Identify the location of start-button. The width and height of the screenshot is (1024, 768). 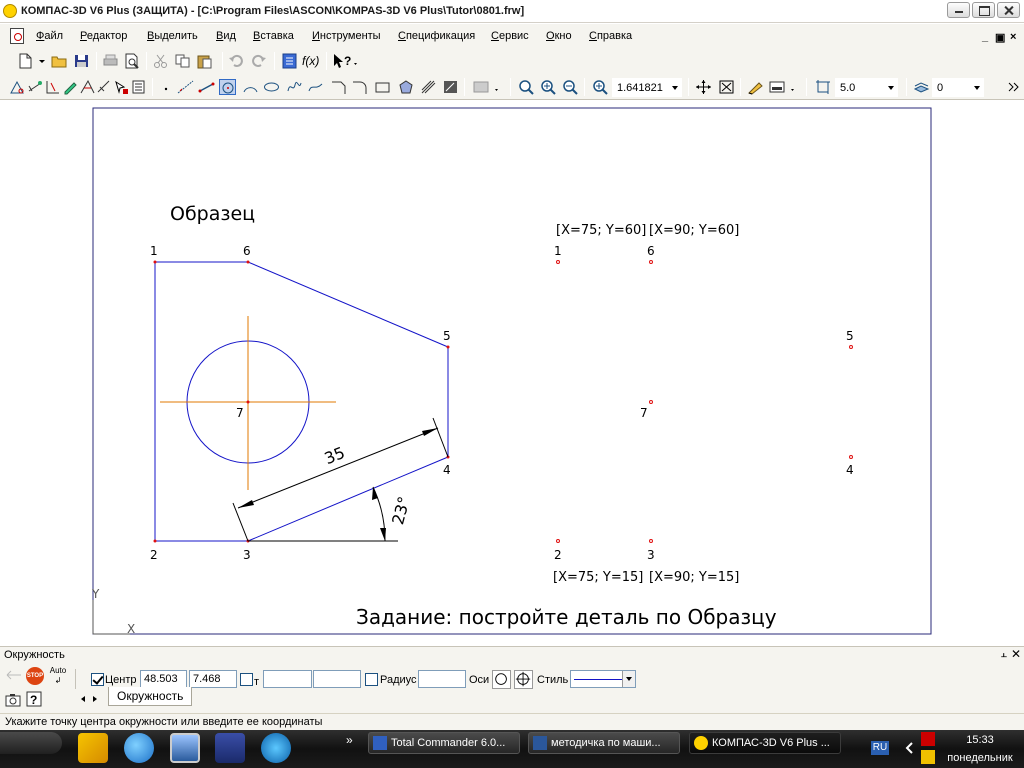
(31, 743).